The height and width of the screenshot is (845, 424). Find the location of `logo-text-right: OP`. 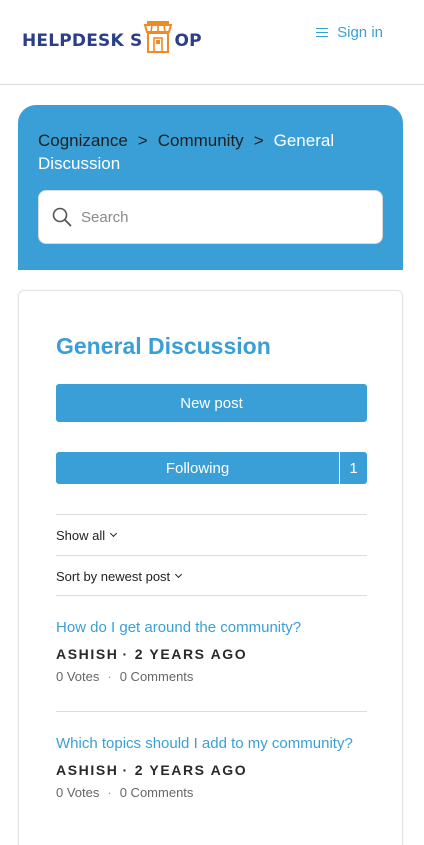

logo-text-right: OP is located at coordinates (188, 41).